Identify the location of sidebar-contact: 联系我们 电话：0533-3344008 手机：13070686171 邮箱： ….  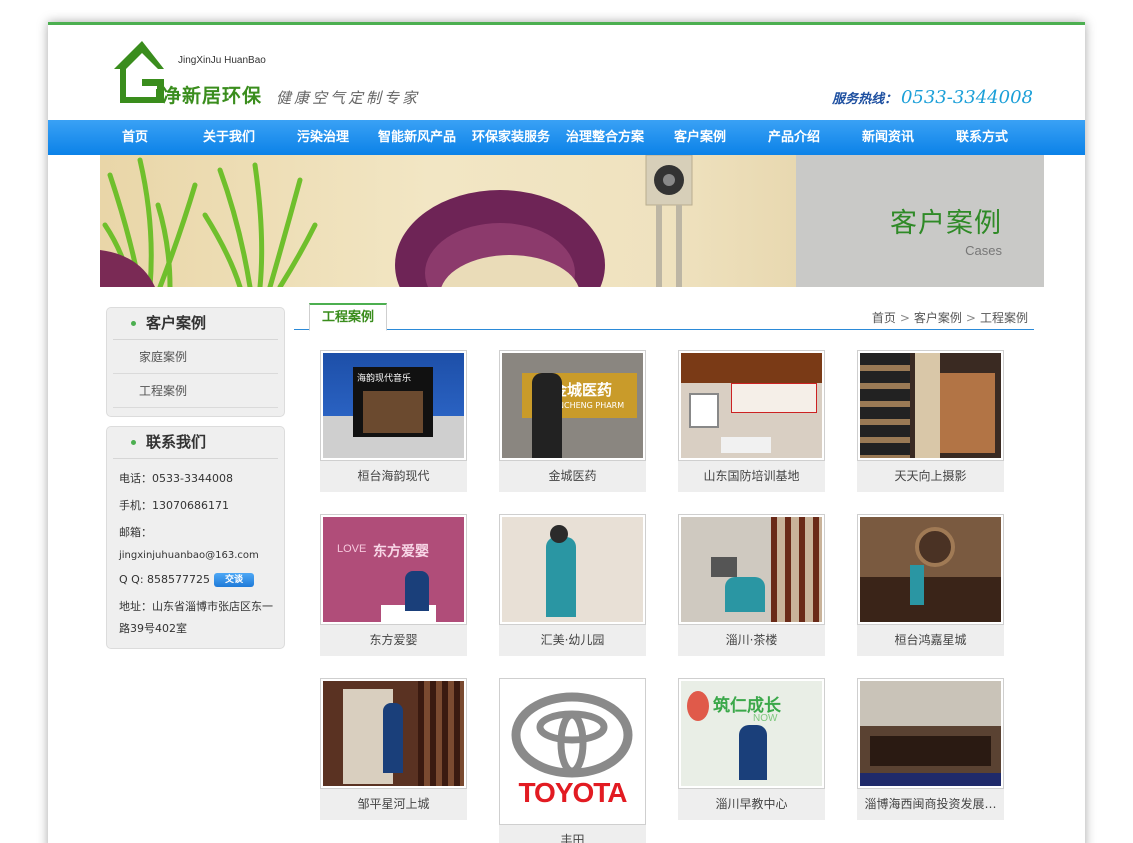
(195, 537).